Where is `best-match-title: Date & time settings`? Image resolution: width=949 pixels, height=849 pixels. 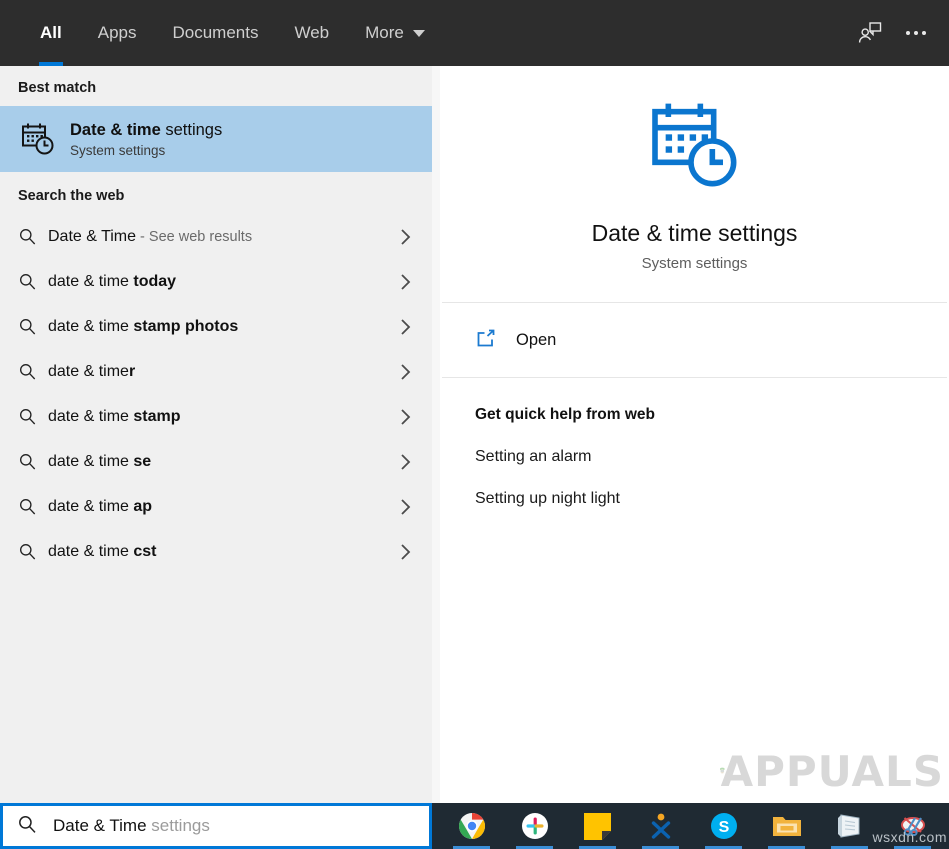
best-match-title: Date & time settings is located at coordinates (146, 130).